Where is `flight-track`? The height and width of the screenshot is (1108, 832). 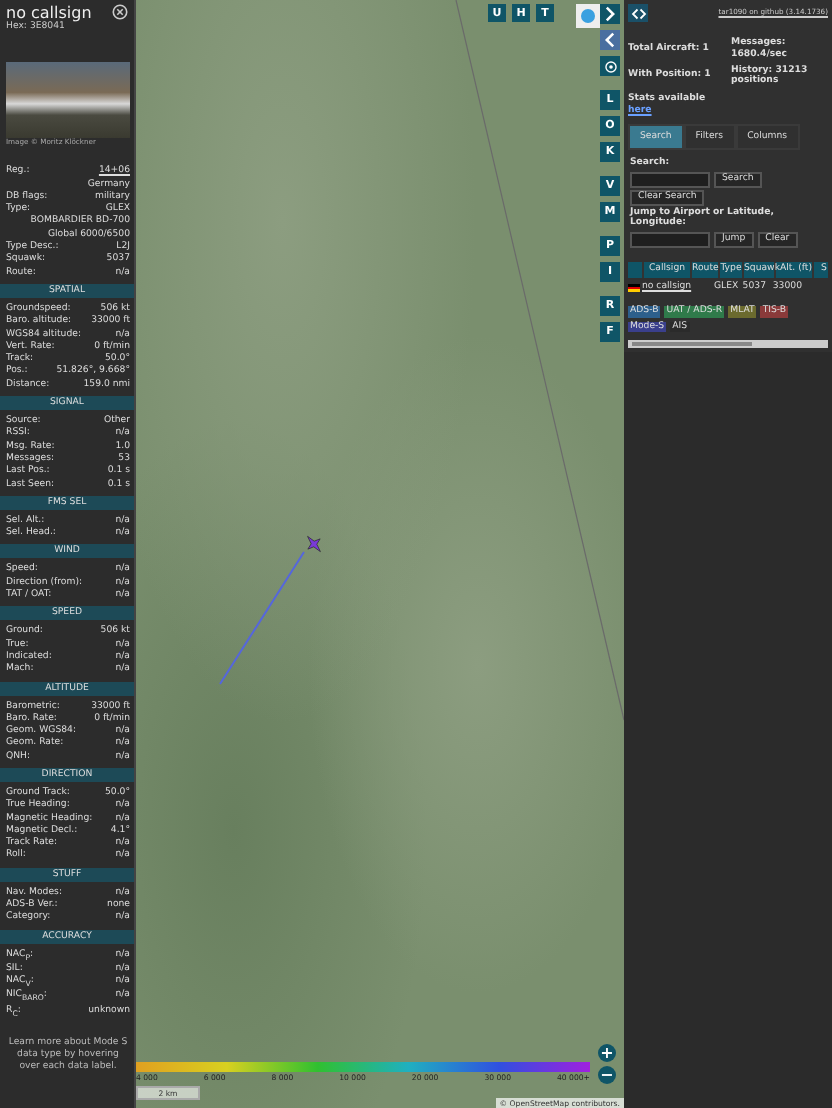
flight-track is located at coordinates (262, 618).